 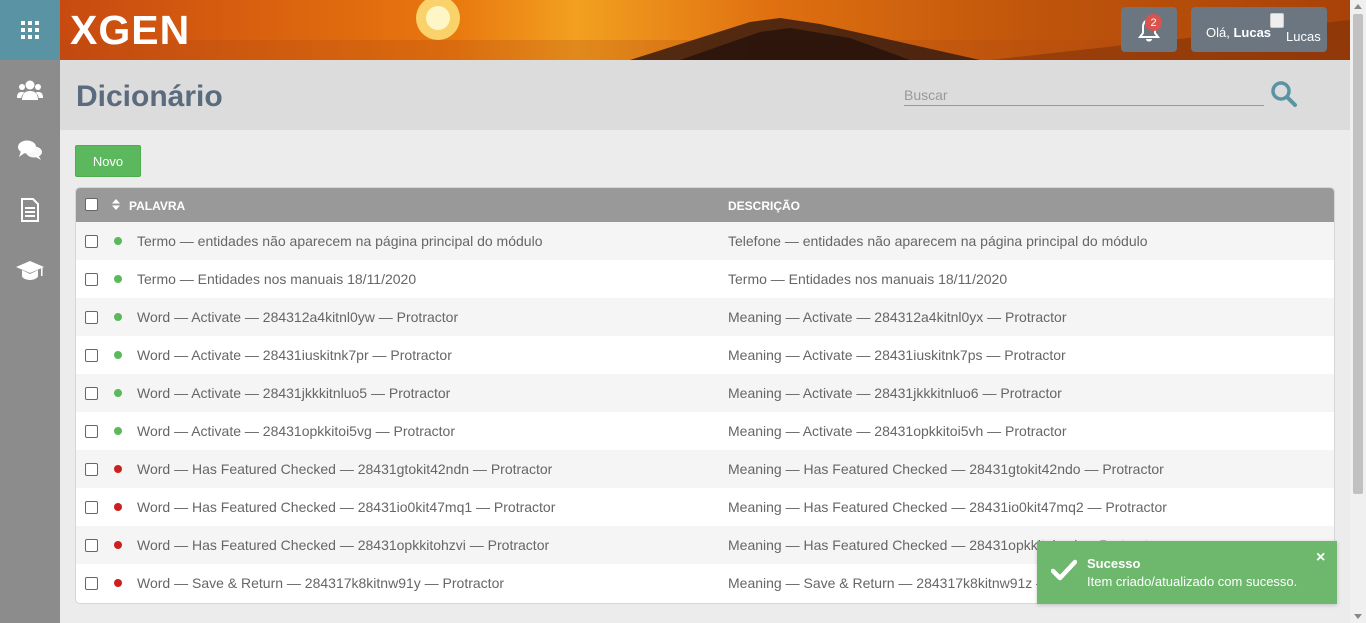 I want to click on table-header: PALAVRA DESCRIÇÃO, so click(x=705, y=205).